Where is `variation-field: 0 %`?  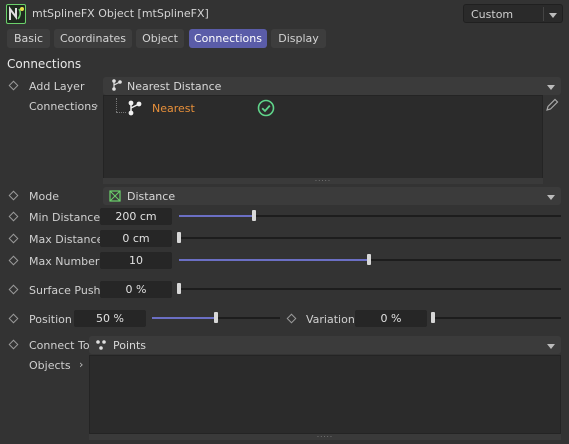
variation-field: 0 % is located at coordinates (391, 318).